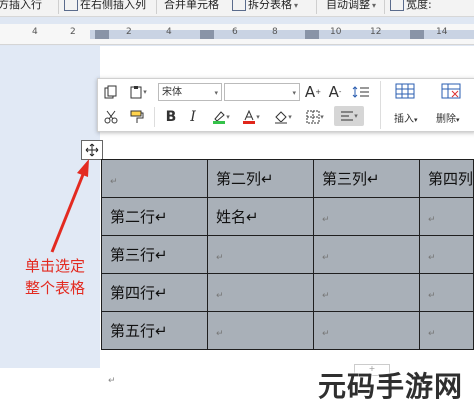  I want to click on annotation-text: 单击选定 整个表格, so click(55, 277).